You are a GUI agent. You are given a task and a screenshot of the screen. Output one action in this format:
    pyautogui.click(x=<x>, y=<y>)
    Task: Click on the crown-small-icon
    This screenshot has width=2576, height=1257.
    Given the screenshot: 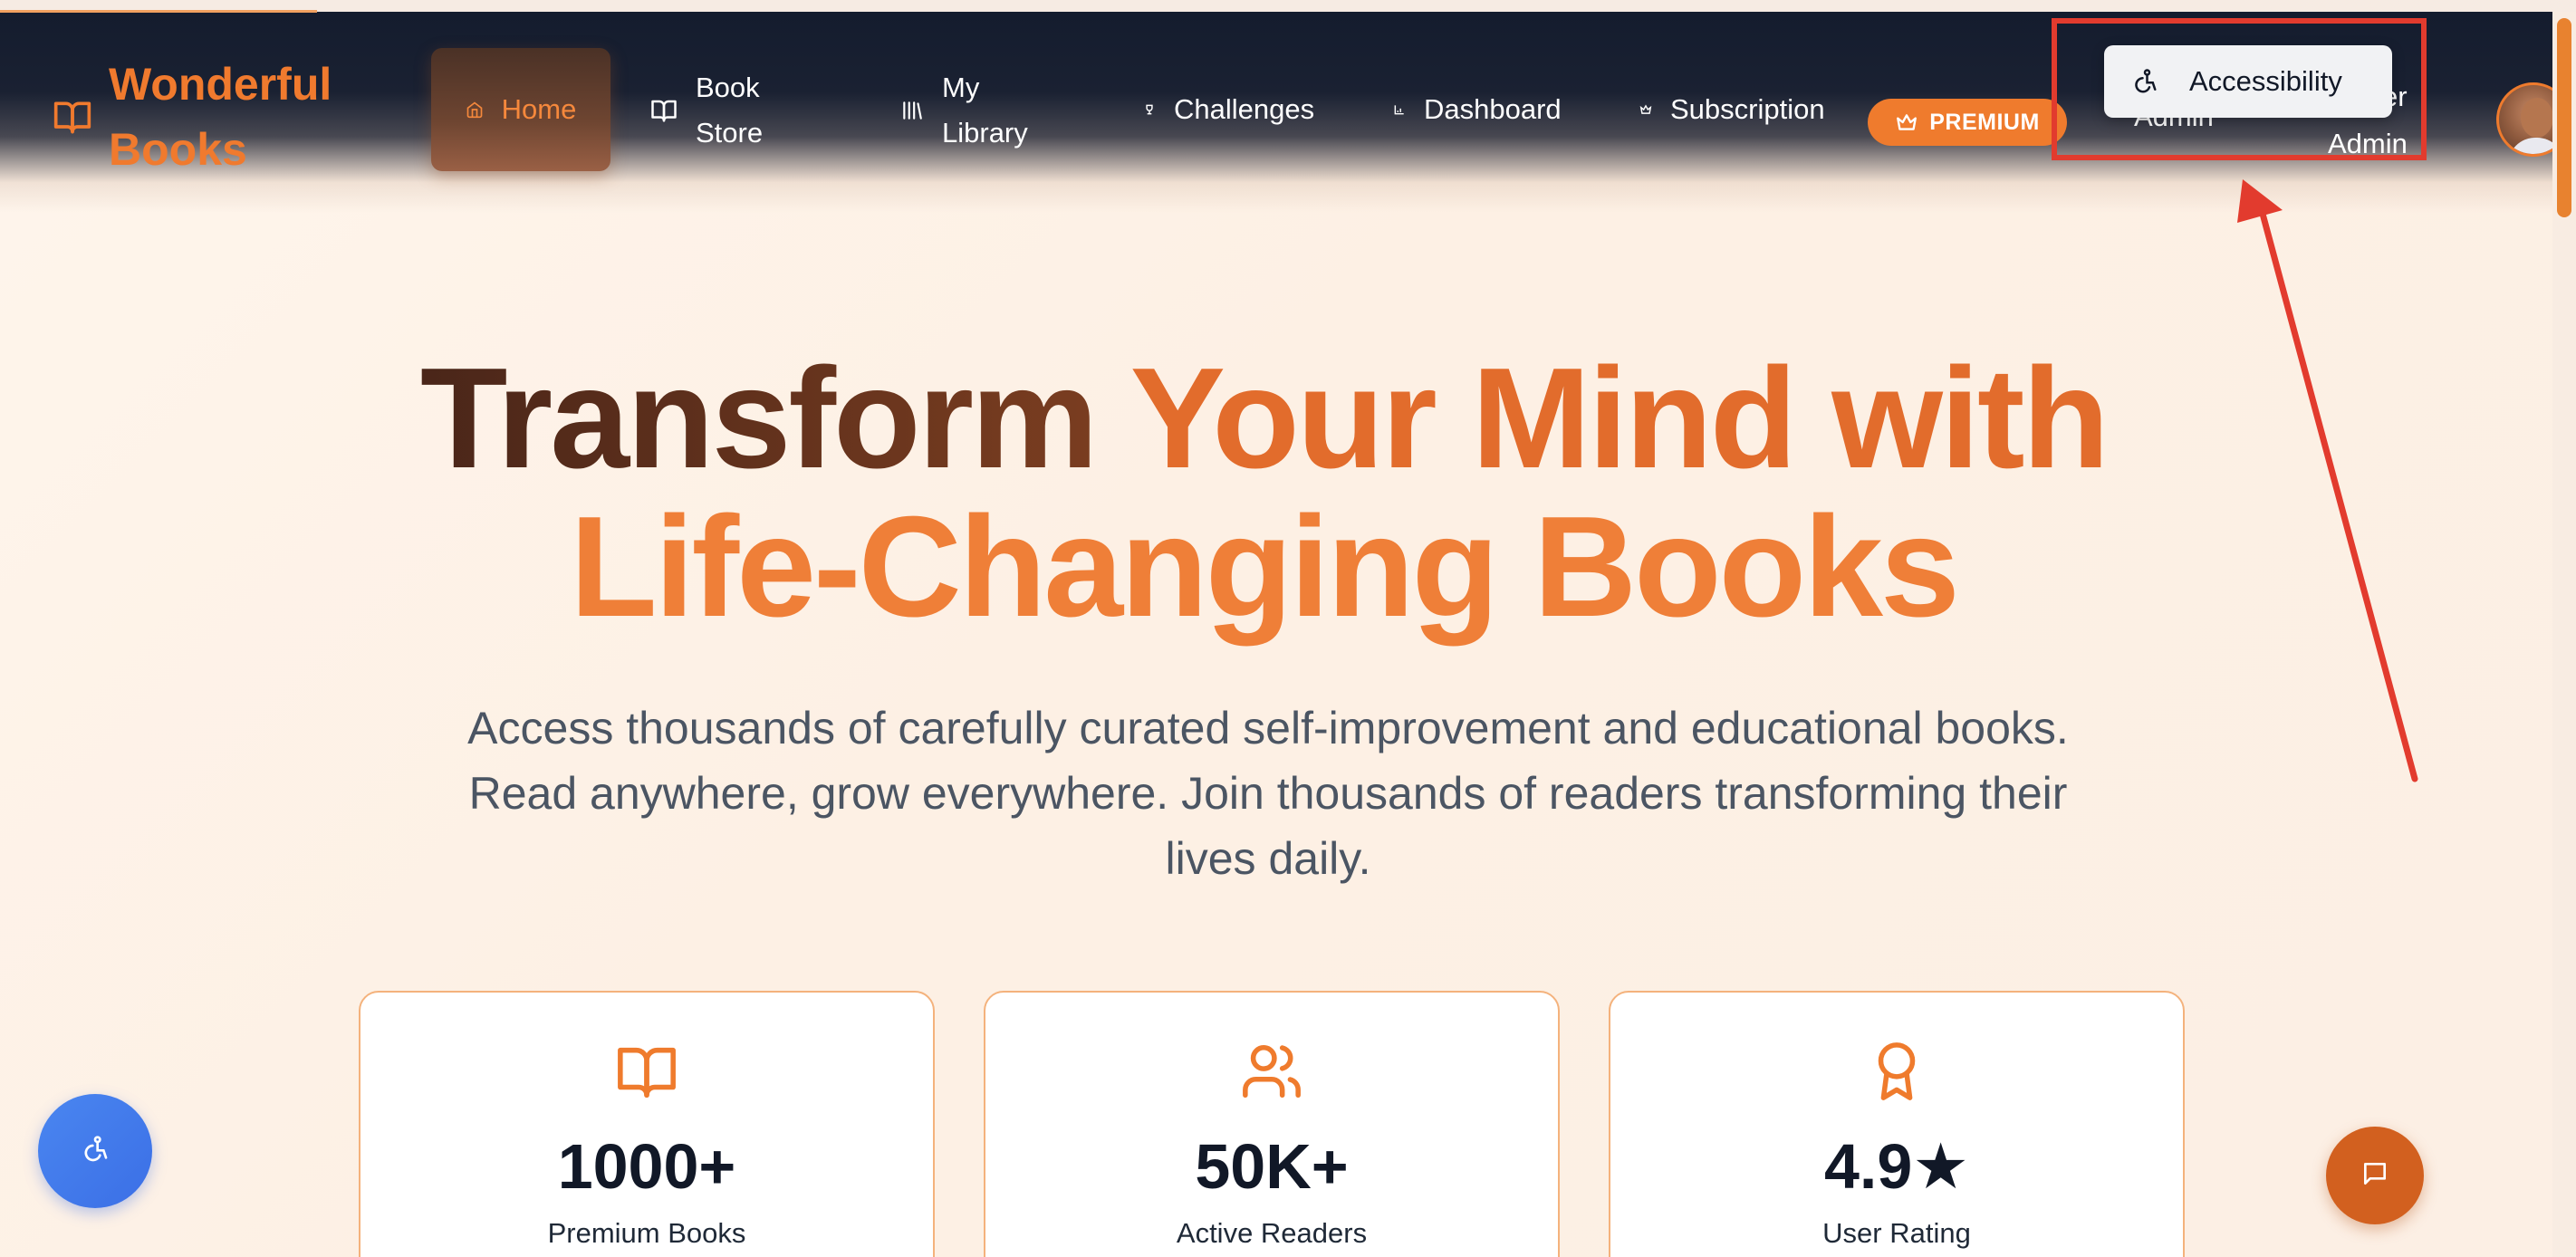 What is the action you would take?
    pyautogui.click(x=1645, y=109)
    